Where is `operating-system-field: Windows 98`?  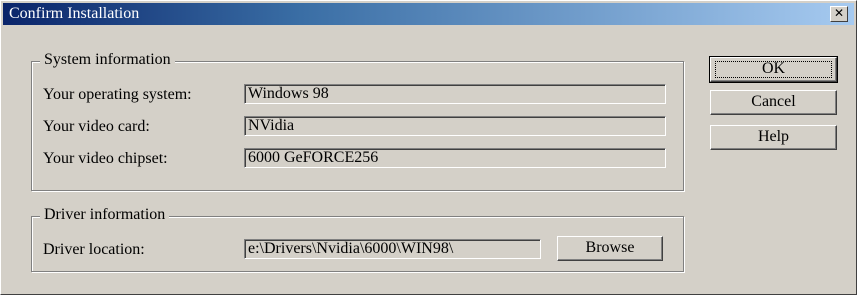
operating-system-field: Windows 98 is located at coordinates (455, 94).